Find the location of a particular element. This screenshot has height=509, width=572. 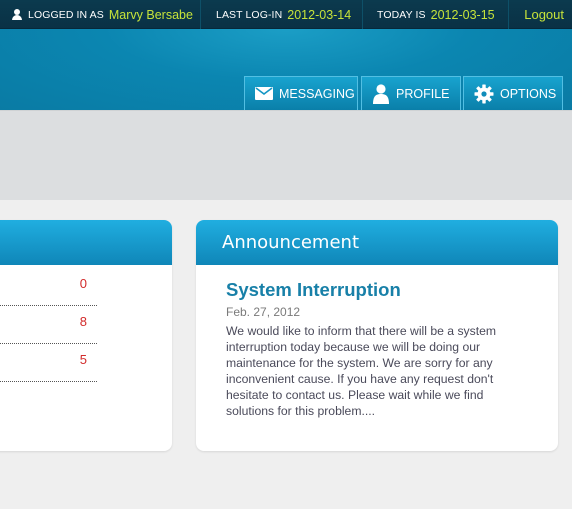

announcement-header: Announcement is located at coordinates (377, 242).